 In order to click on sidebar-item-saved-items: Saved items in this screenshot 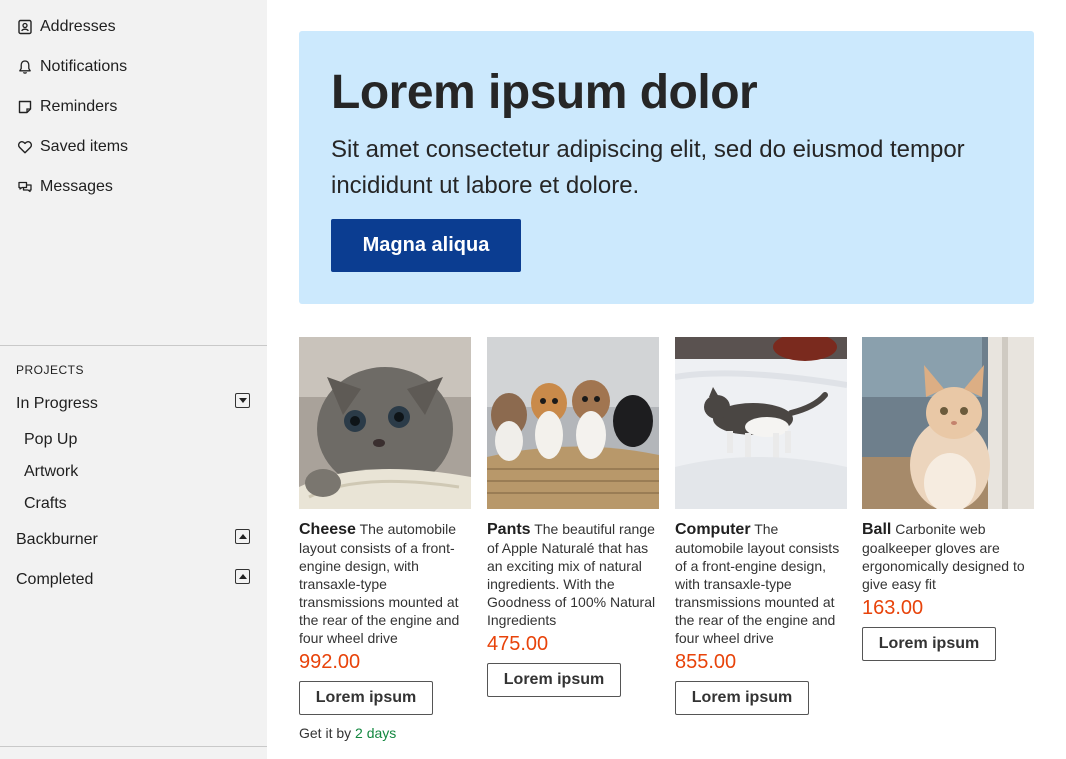, I will do `click(72, 147)`.